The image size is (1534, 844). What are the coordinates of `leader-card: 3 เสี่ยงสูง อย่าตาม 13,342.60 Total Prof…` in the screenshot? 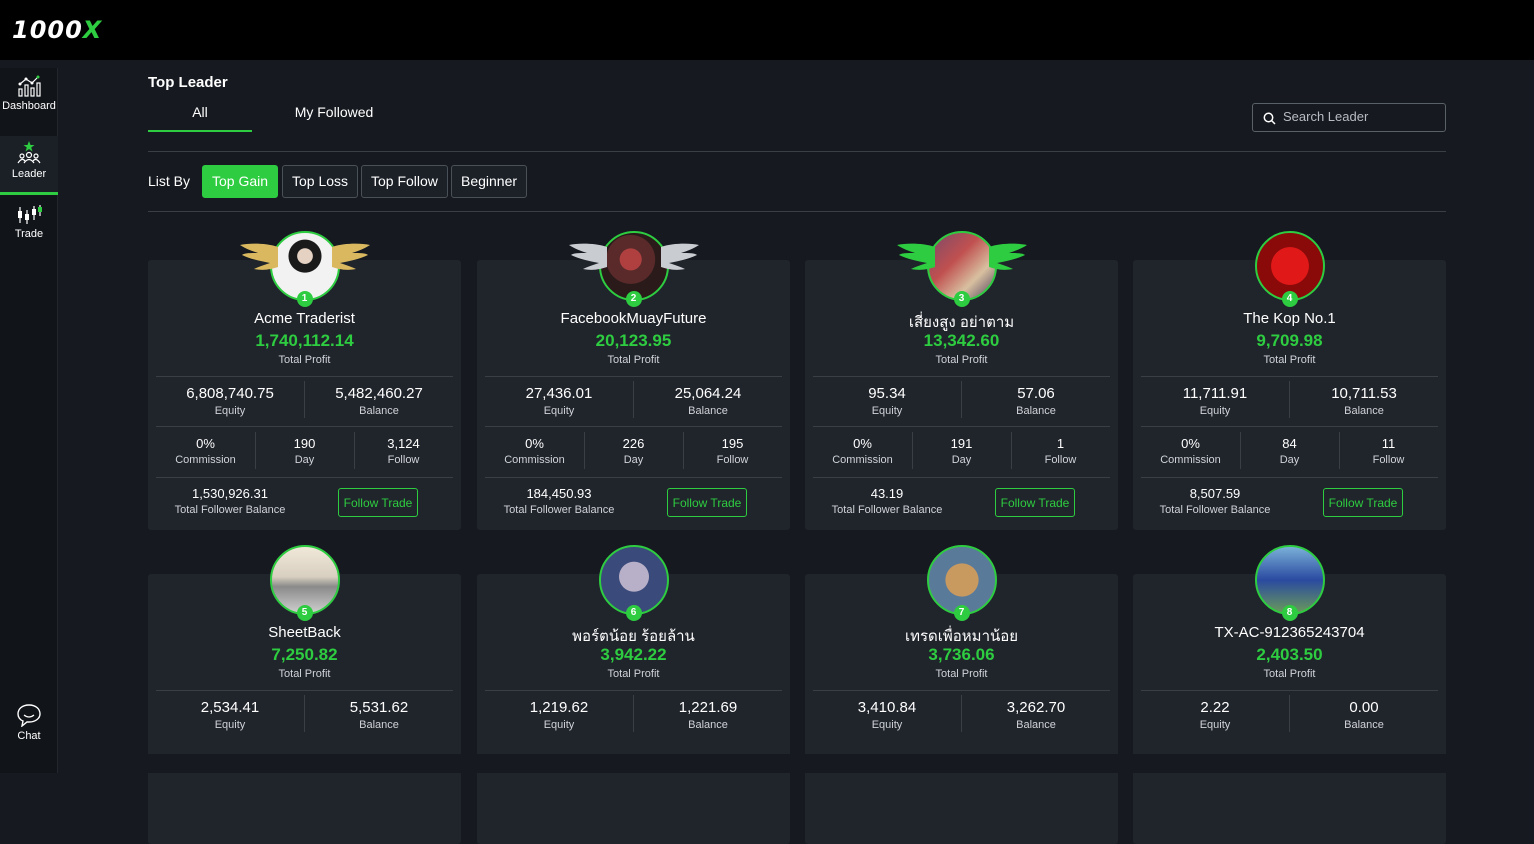 It's located at (961, 380).